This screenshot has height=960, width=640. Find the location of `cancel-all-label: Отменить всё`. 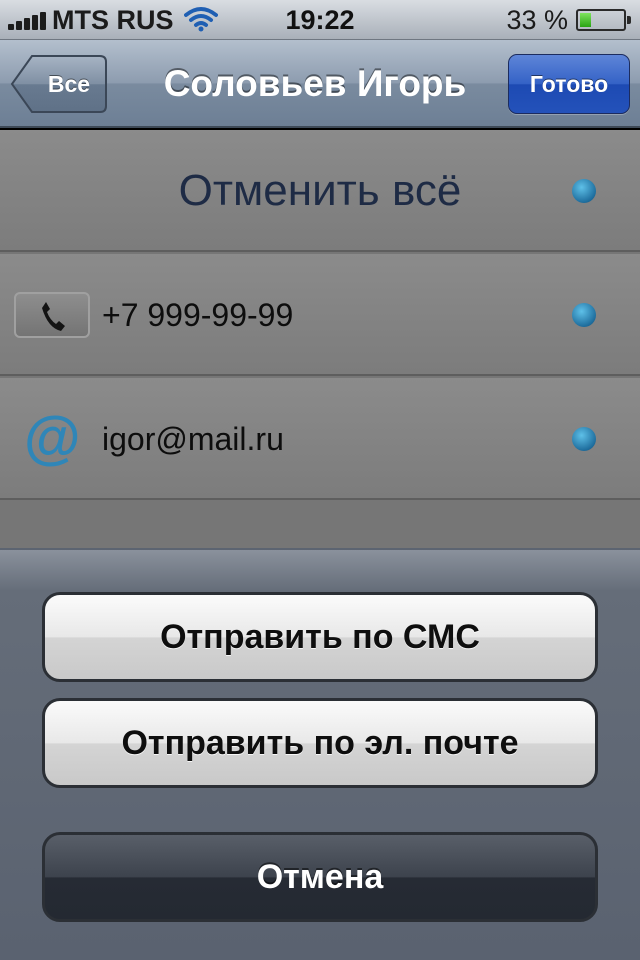

cancel-all-label: Отменить всё is located at coordinates (320, 190).